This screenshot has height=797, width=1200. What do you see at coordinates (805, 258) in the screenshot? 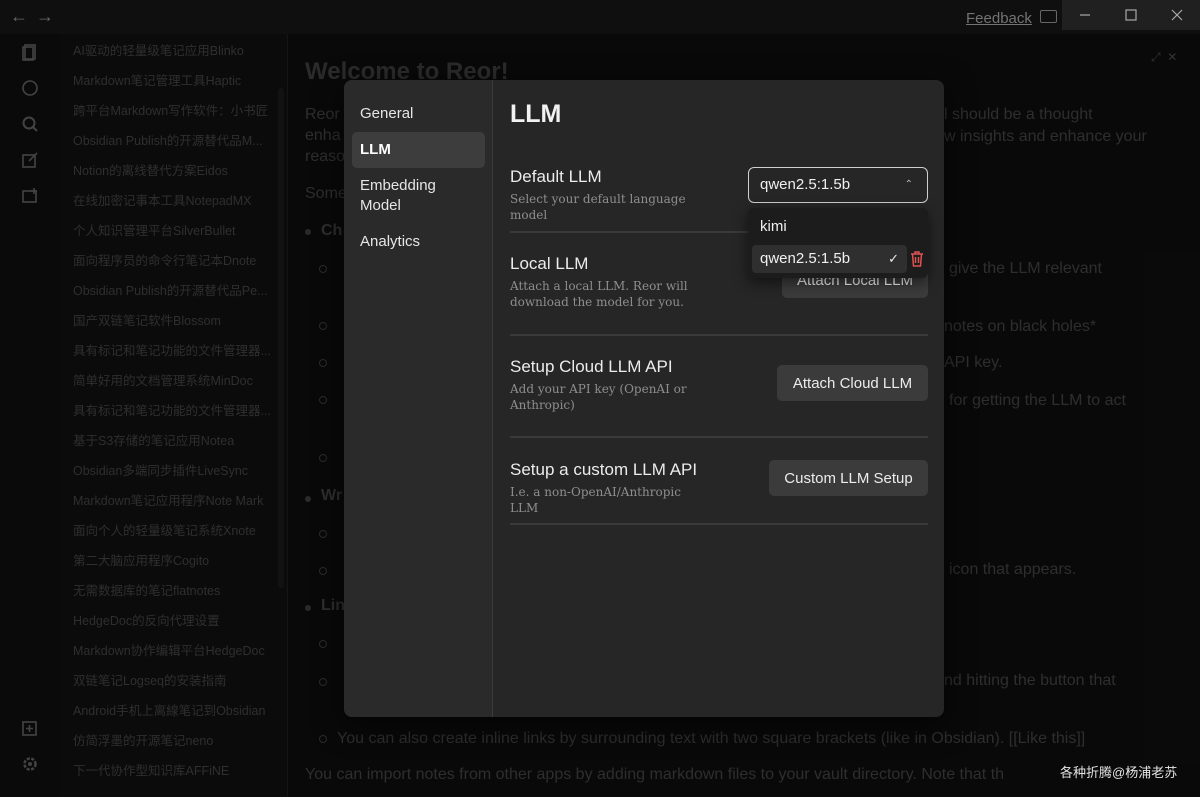
I see `option-label: qwen2.5:1.5b` at bounding box center [805, 258].